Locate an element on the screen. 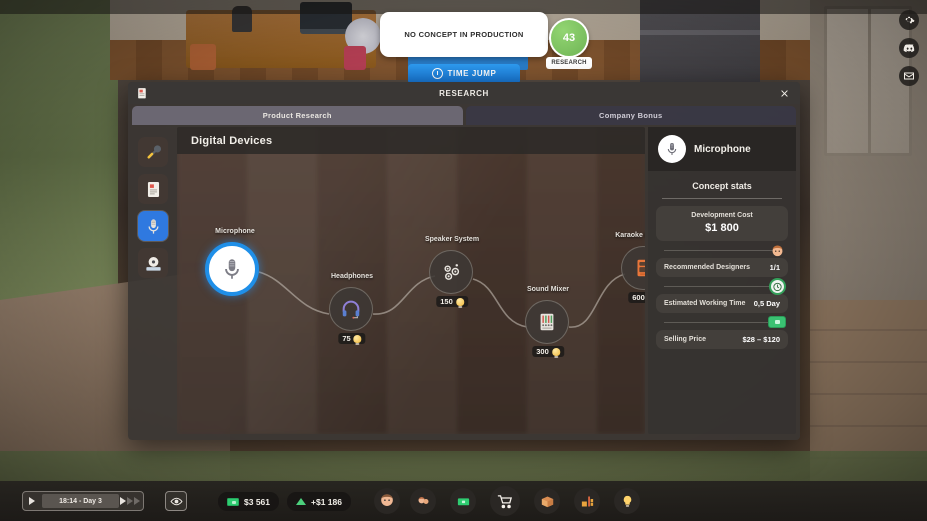  tech-node-speaker-system-cost: 150 is located at coordinates (452, 302).